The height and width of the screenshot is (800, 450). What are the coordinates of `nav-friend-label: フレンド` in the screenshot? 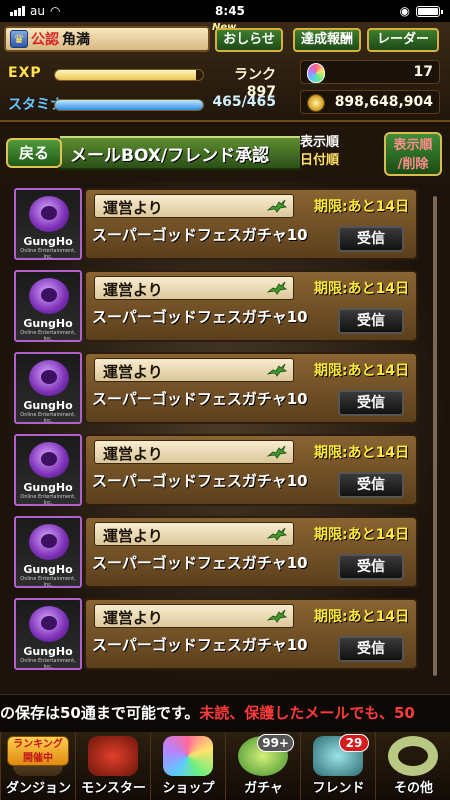 It's located at (338, 788).